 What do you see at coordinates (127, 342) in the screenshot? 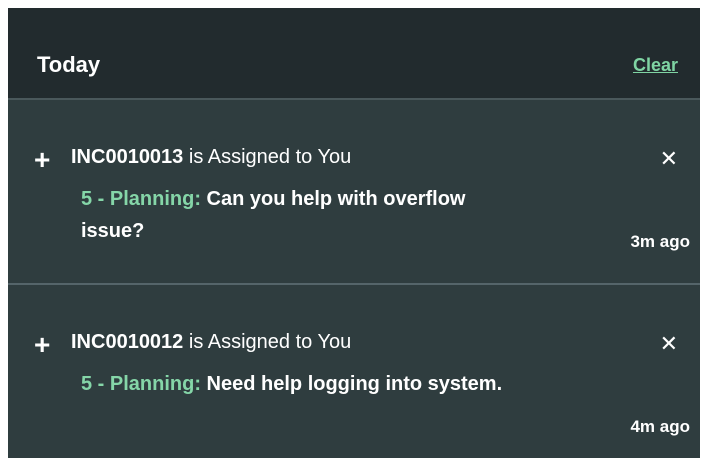
I see `incident-number: INC0010012` at bounding box center [127, 342].